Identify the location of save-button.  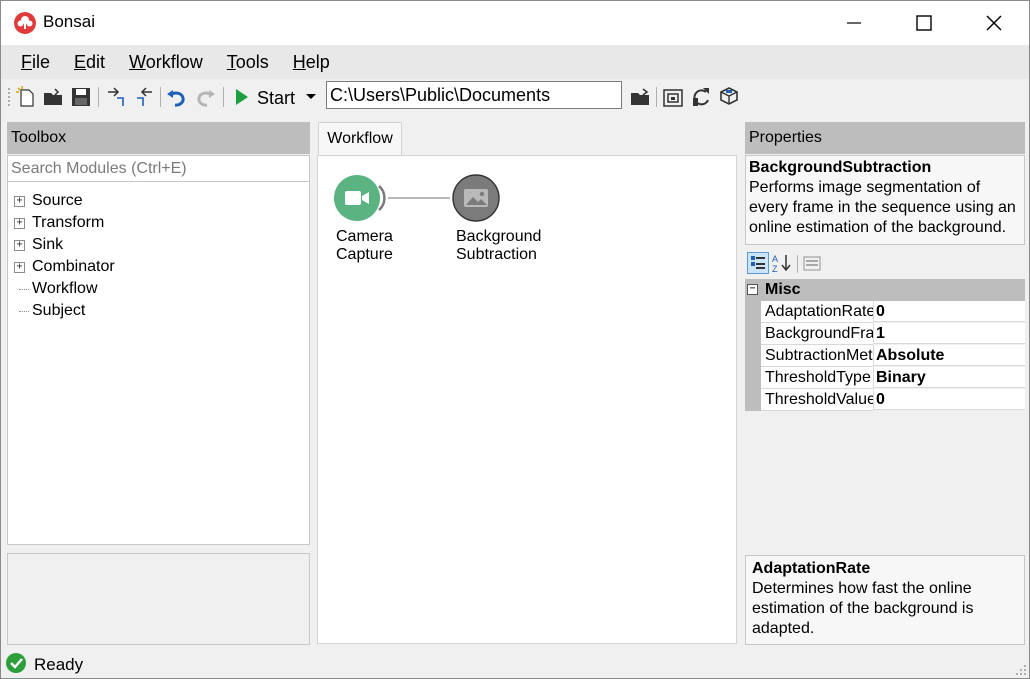
(81, 97).